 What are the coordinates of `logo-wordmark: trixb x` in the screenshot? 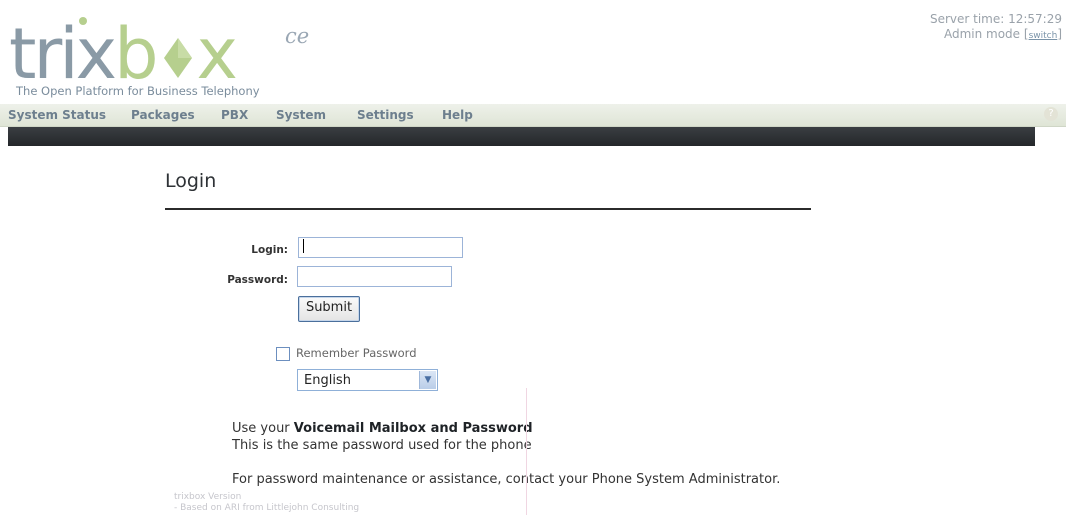 It's located at (123, 54).